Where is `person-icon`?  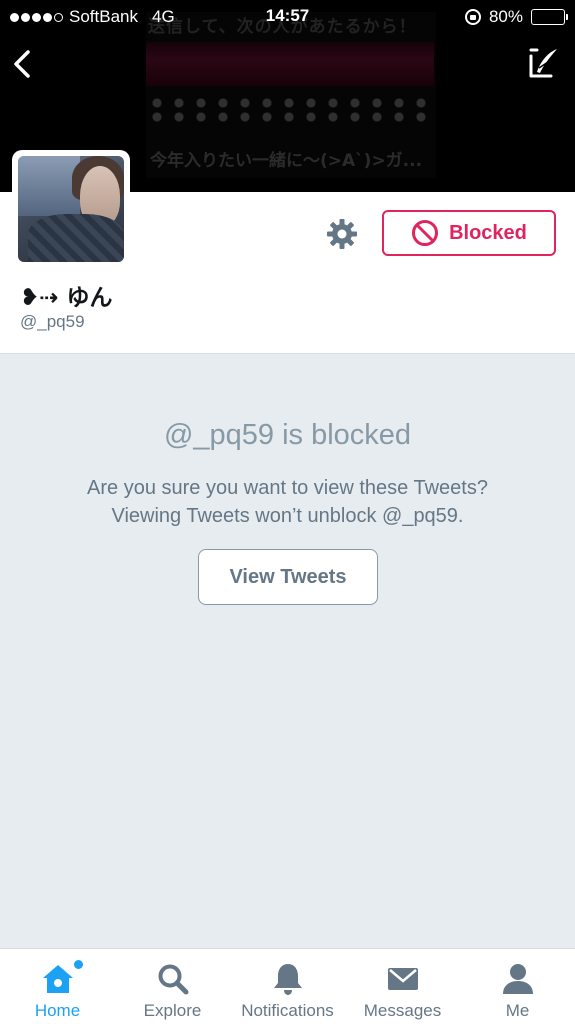
person-icon is located at coordinates (517, 979).